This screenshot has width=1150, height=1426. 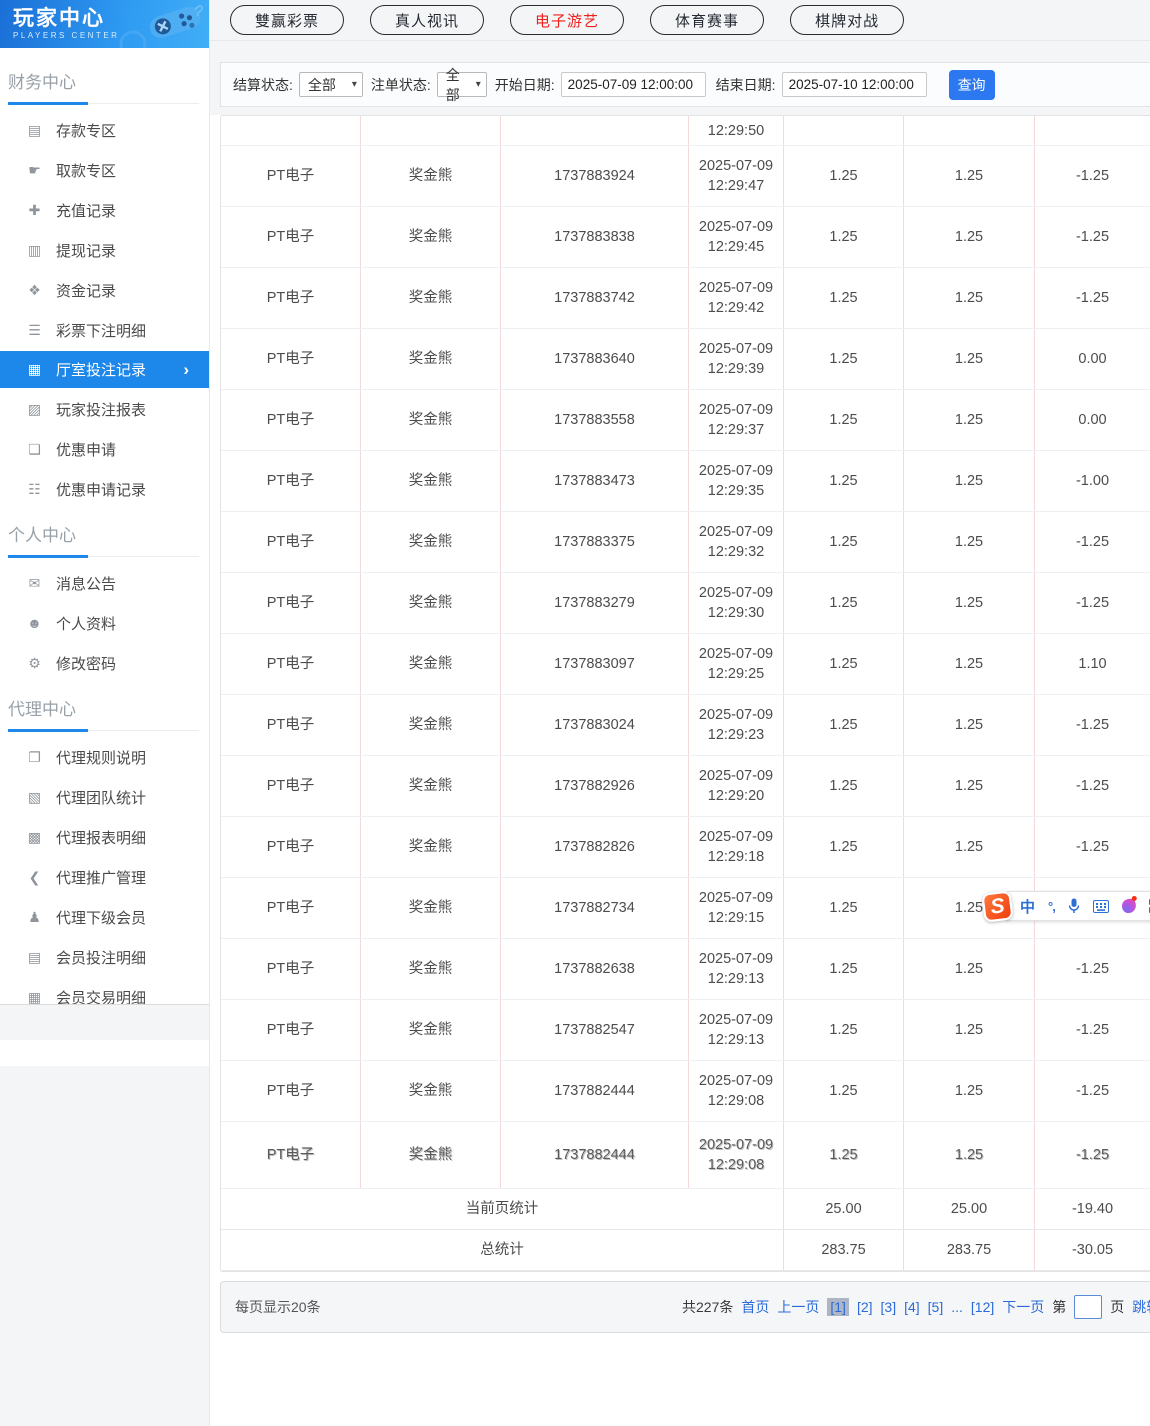 I want to click on game-category-tab: 体育赛事, so click(x=707, y=20).